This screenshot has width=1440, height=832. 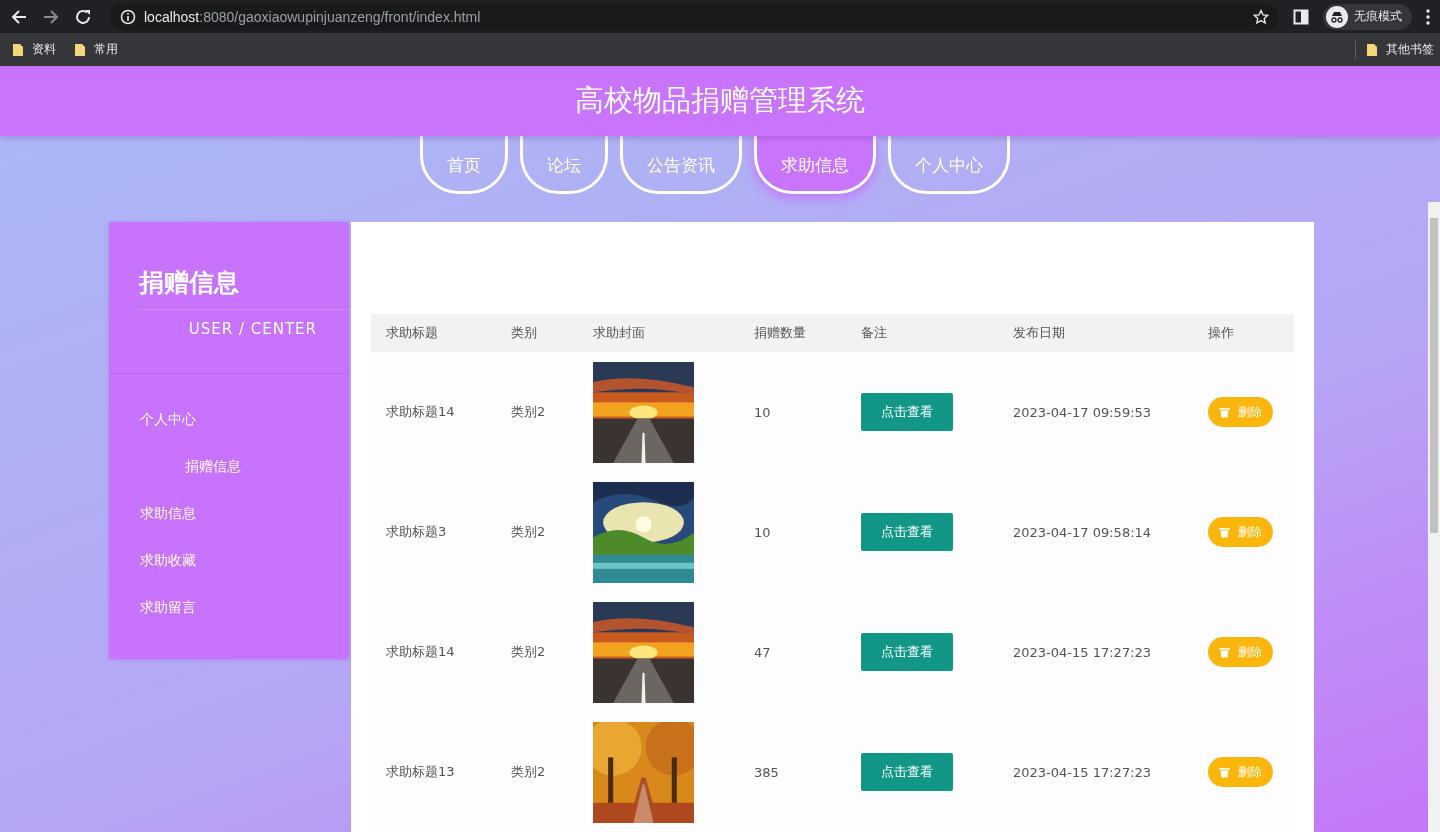 I want to click on star-icon, so click(x=1261, y=16).